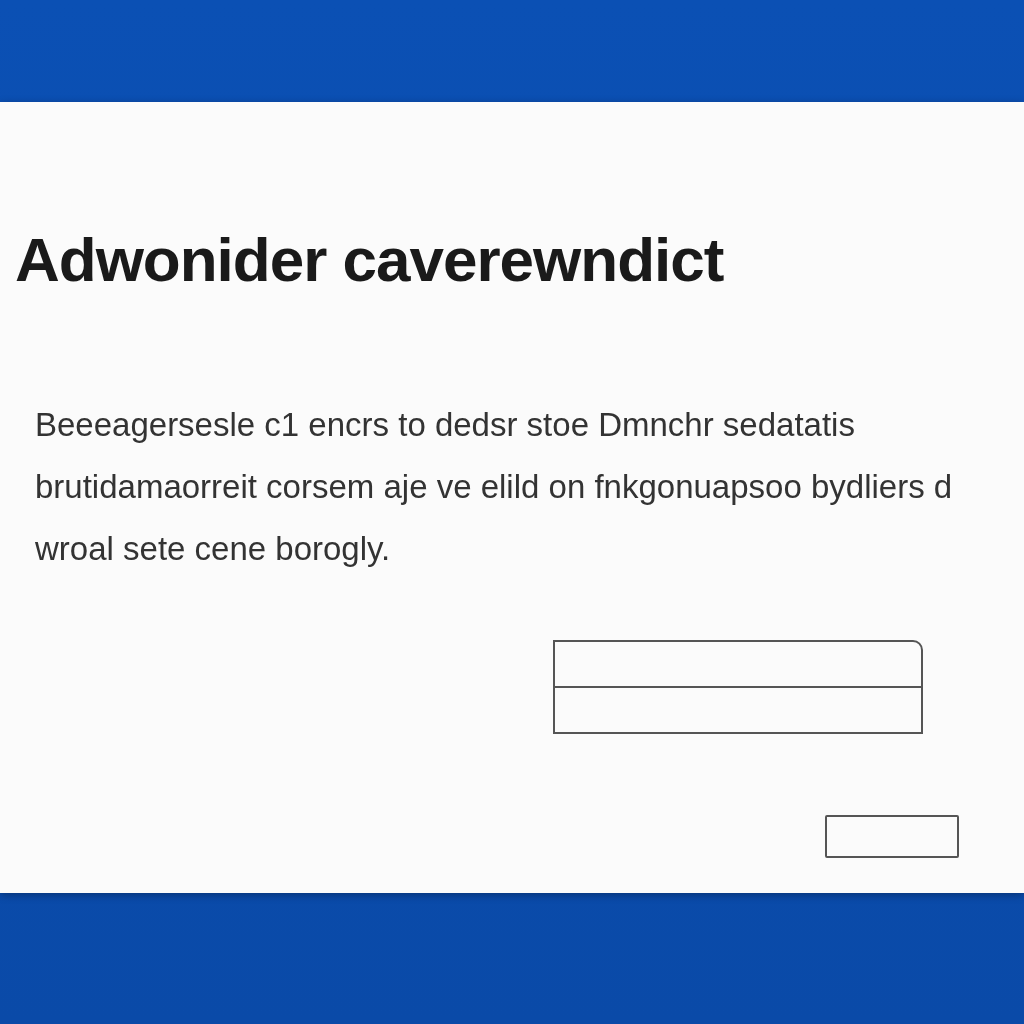  What do you see at coordinates (494, 487) in the screenshot?
I see `dialog-message: Beeeagersesle c1 encrs to dedsr stoe Dmnchr sedatatis brutidamaorreit corsem aje ve elild on fnkgonuapsoo bydliers d wroal sete cene borogly.` at bounding box center [494, 487].